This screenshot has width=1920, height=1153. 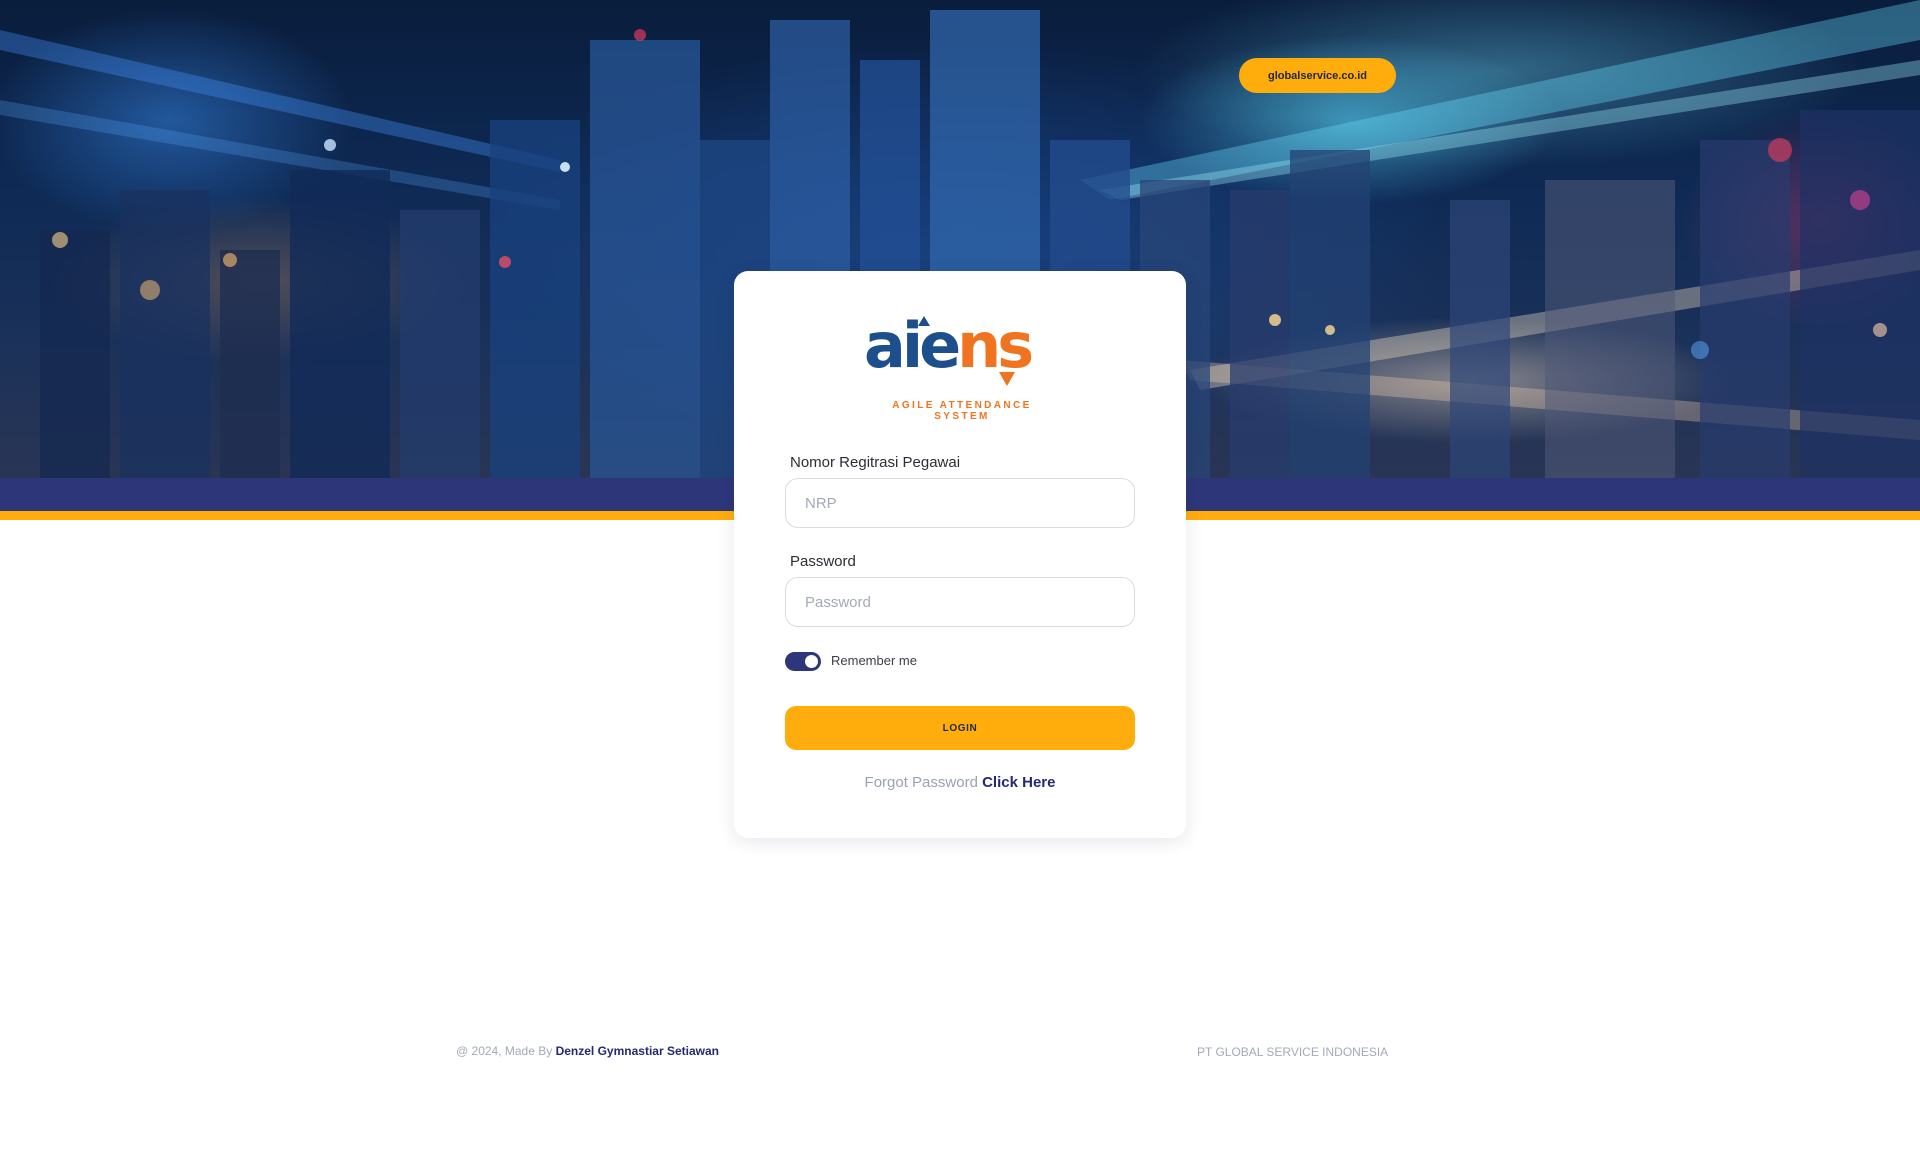 I want to click on footer-author-link: Denzel Gymnastiar Setiawan, so click(x=637, y=1051).